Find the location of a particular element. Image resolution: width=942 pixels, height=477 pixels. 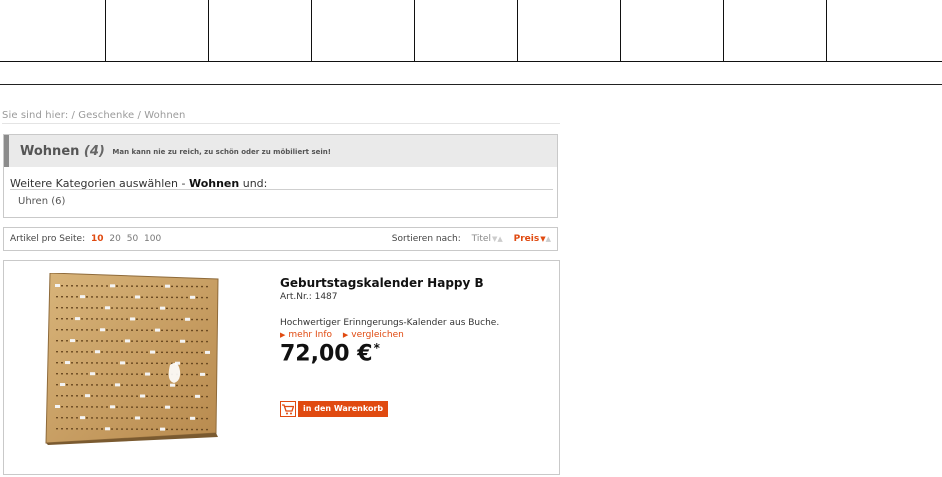

header-divider is located at coordinates (471, 84).